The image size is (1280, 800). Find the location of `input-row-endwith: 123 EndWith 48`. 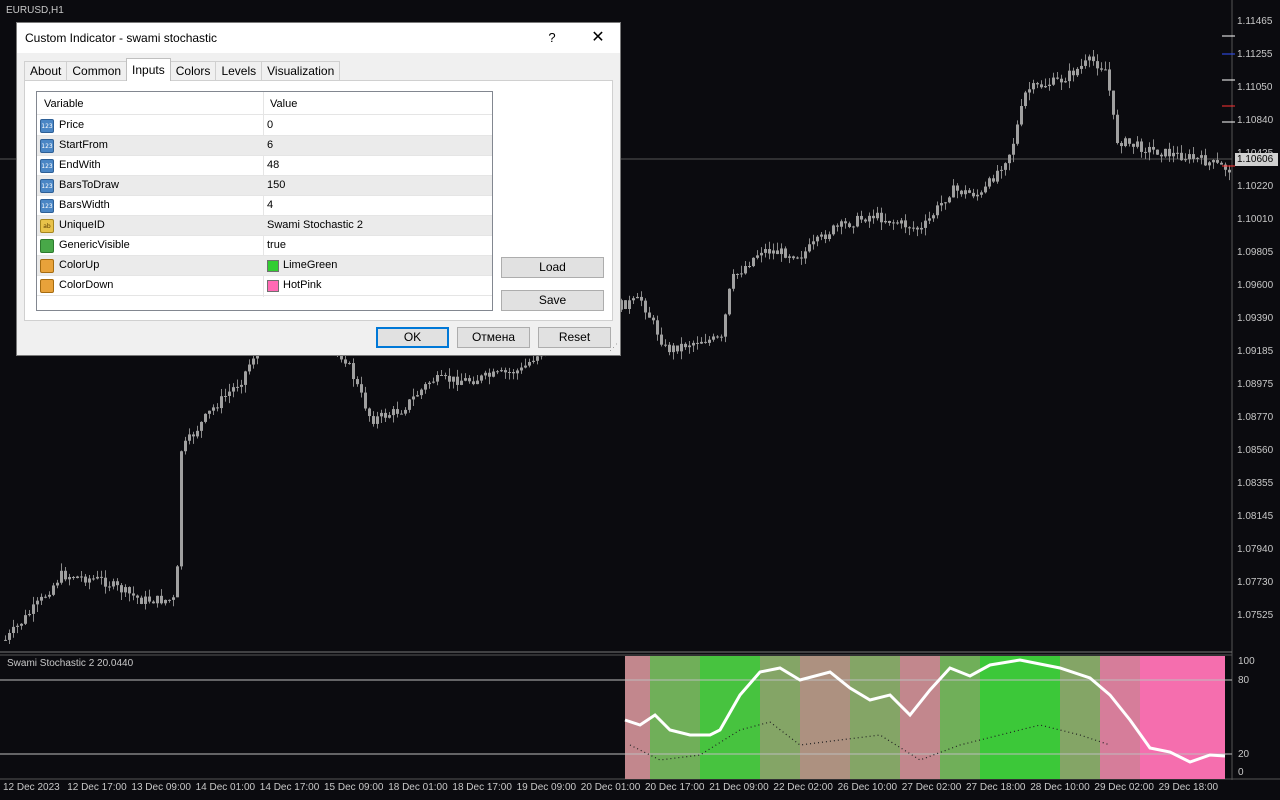

input-row-endwith: 123 EndWith 48 is located at coordinates (264, 166).